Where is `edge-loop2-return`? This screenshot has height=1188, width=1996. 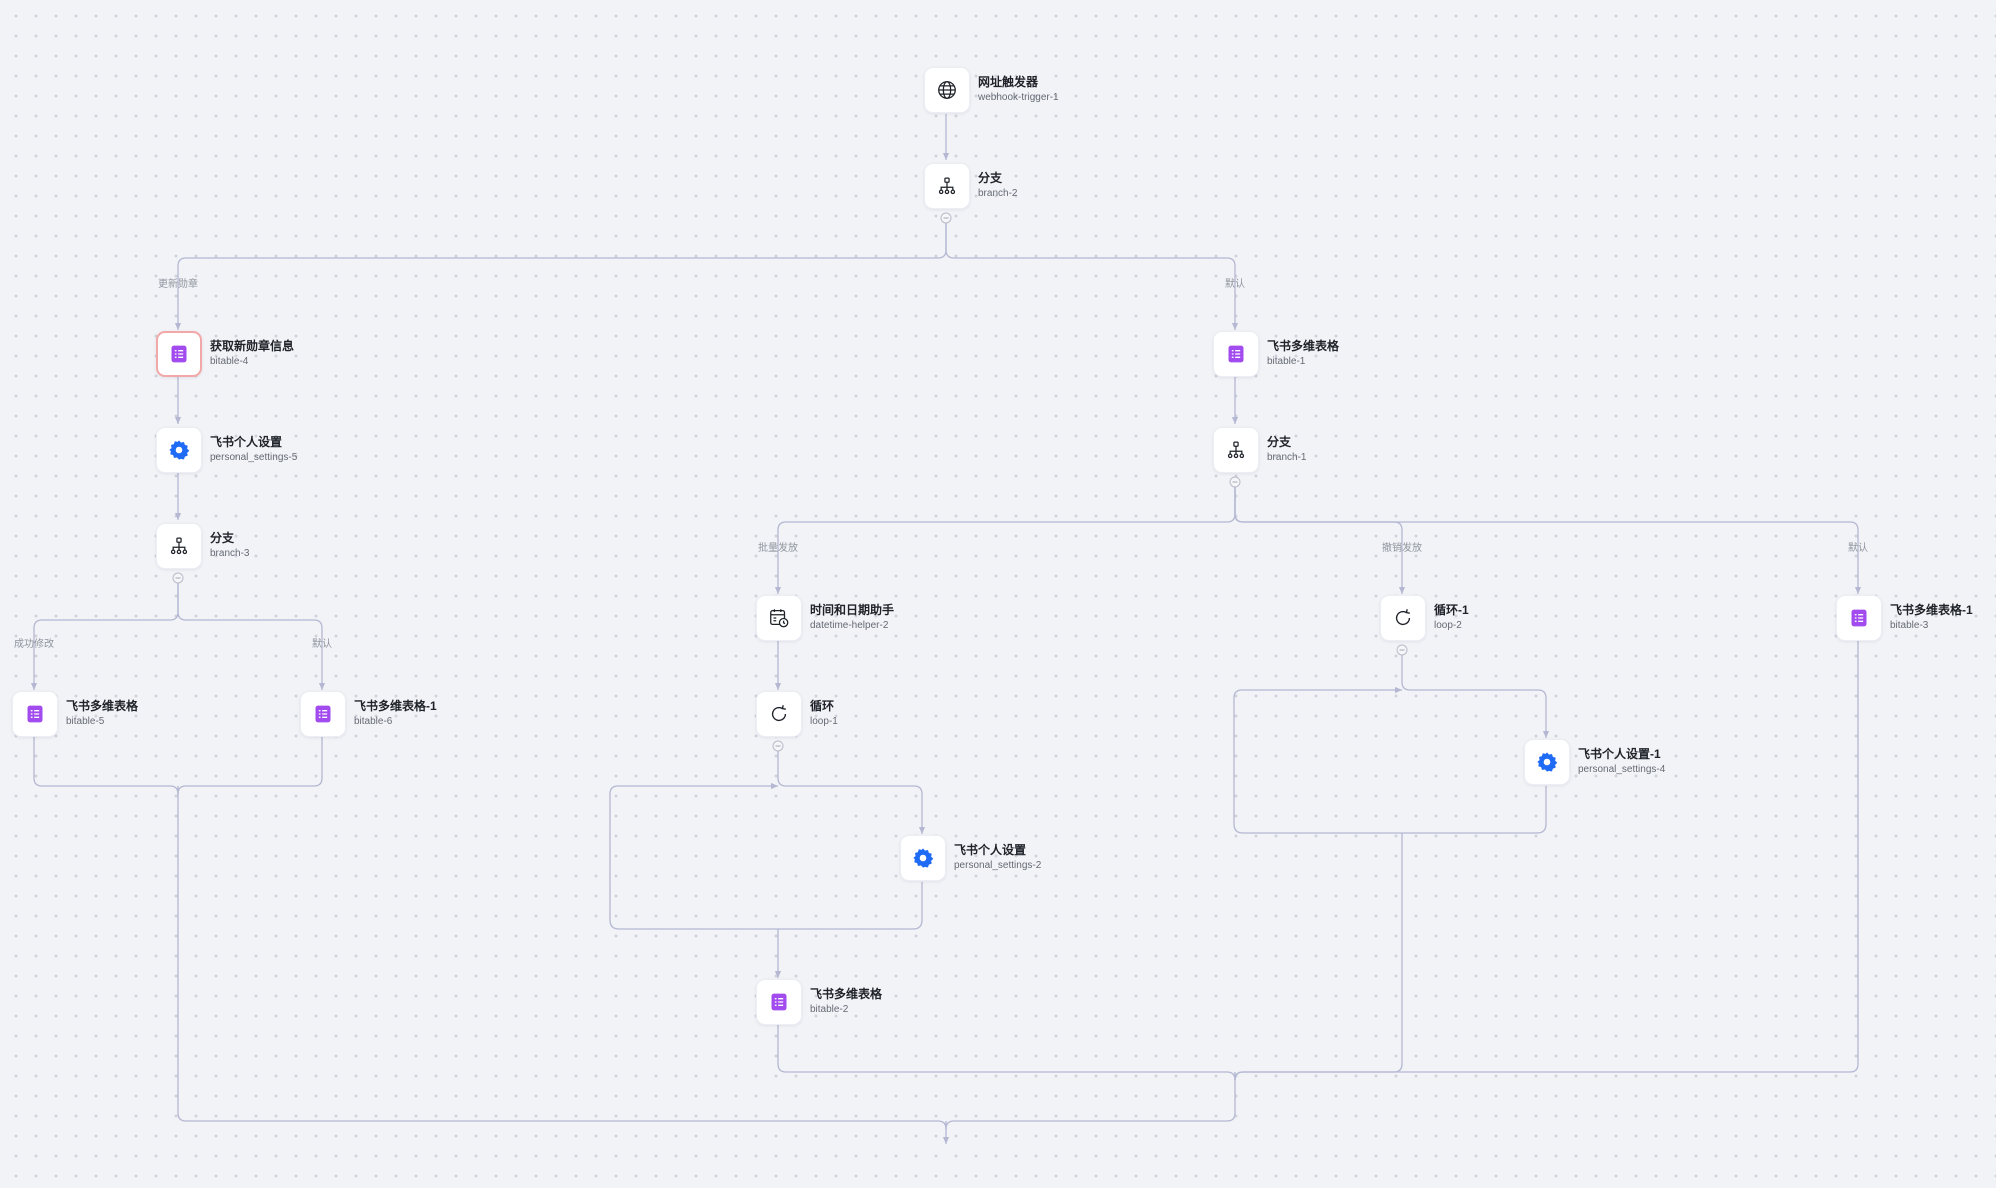 edge-loop2-return is located at coordinates (1390, 760).